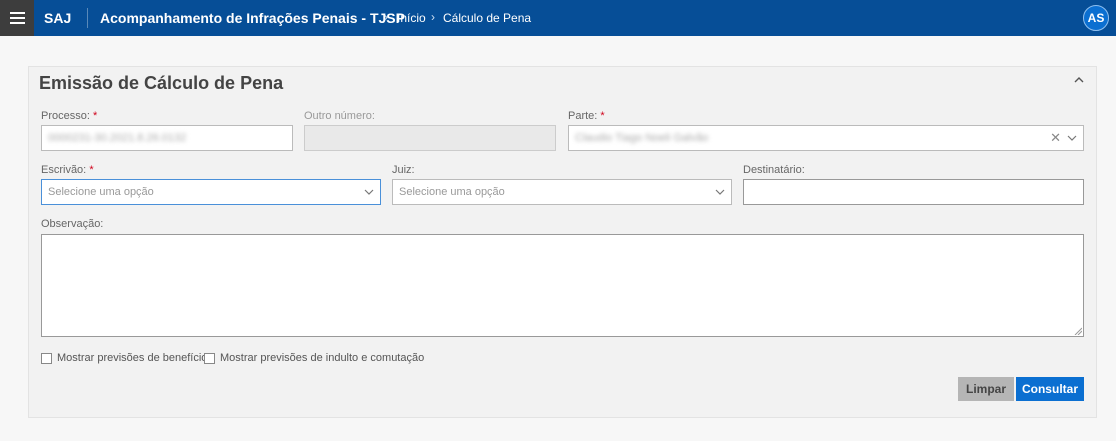 The width and height of the screenshot is (1116, 441). Describe the element at coordinates (67, 170) in the screenshot. I see `escrivao-label: Escrivão: *` at that location.